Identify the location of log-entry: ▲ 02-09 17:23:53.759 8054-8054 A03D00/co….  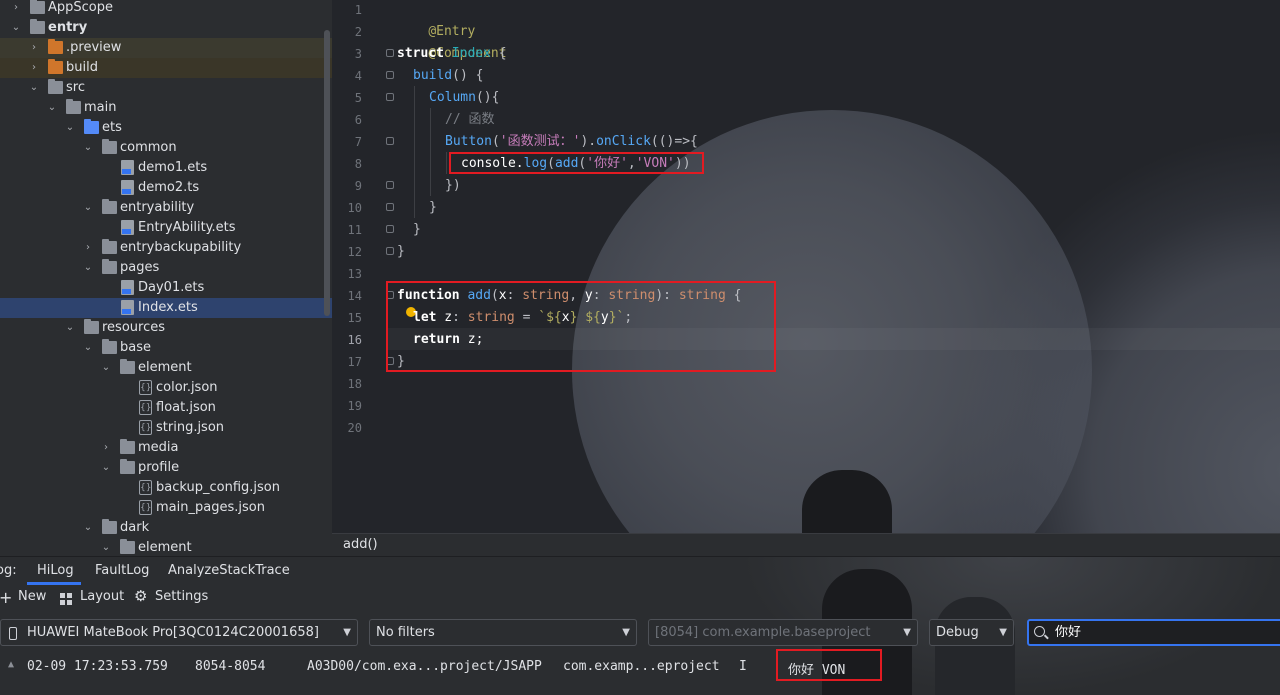
(640, 668).